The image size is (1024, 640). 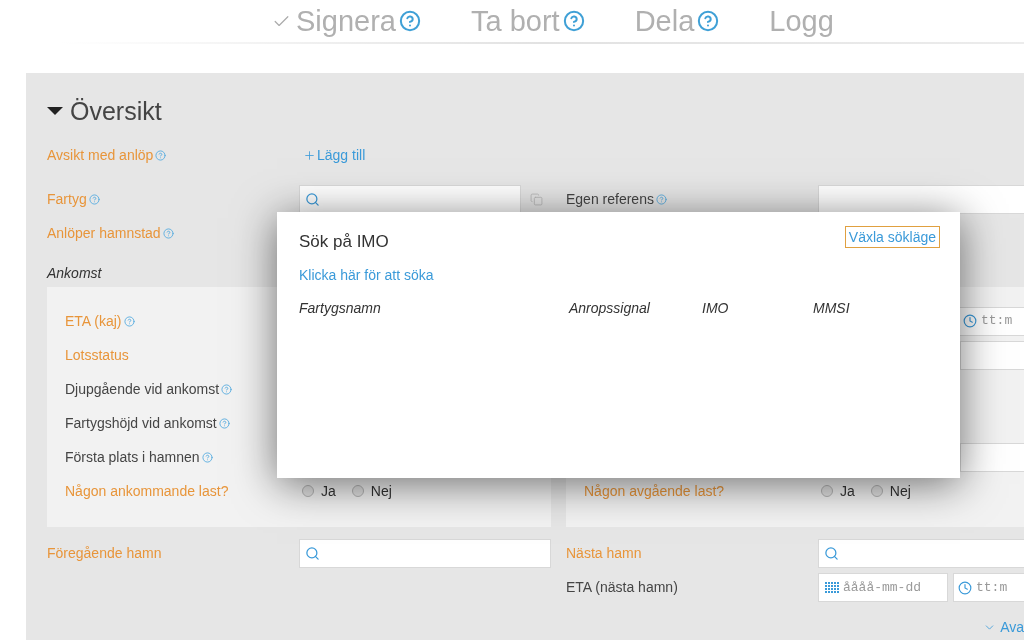 I want to click on field-label: Nästa hamn, so click(x=604, y=553).